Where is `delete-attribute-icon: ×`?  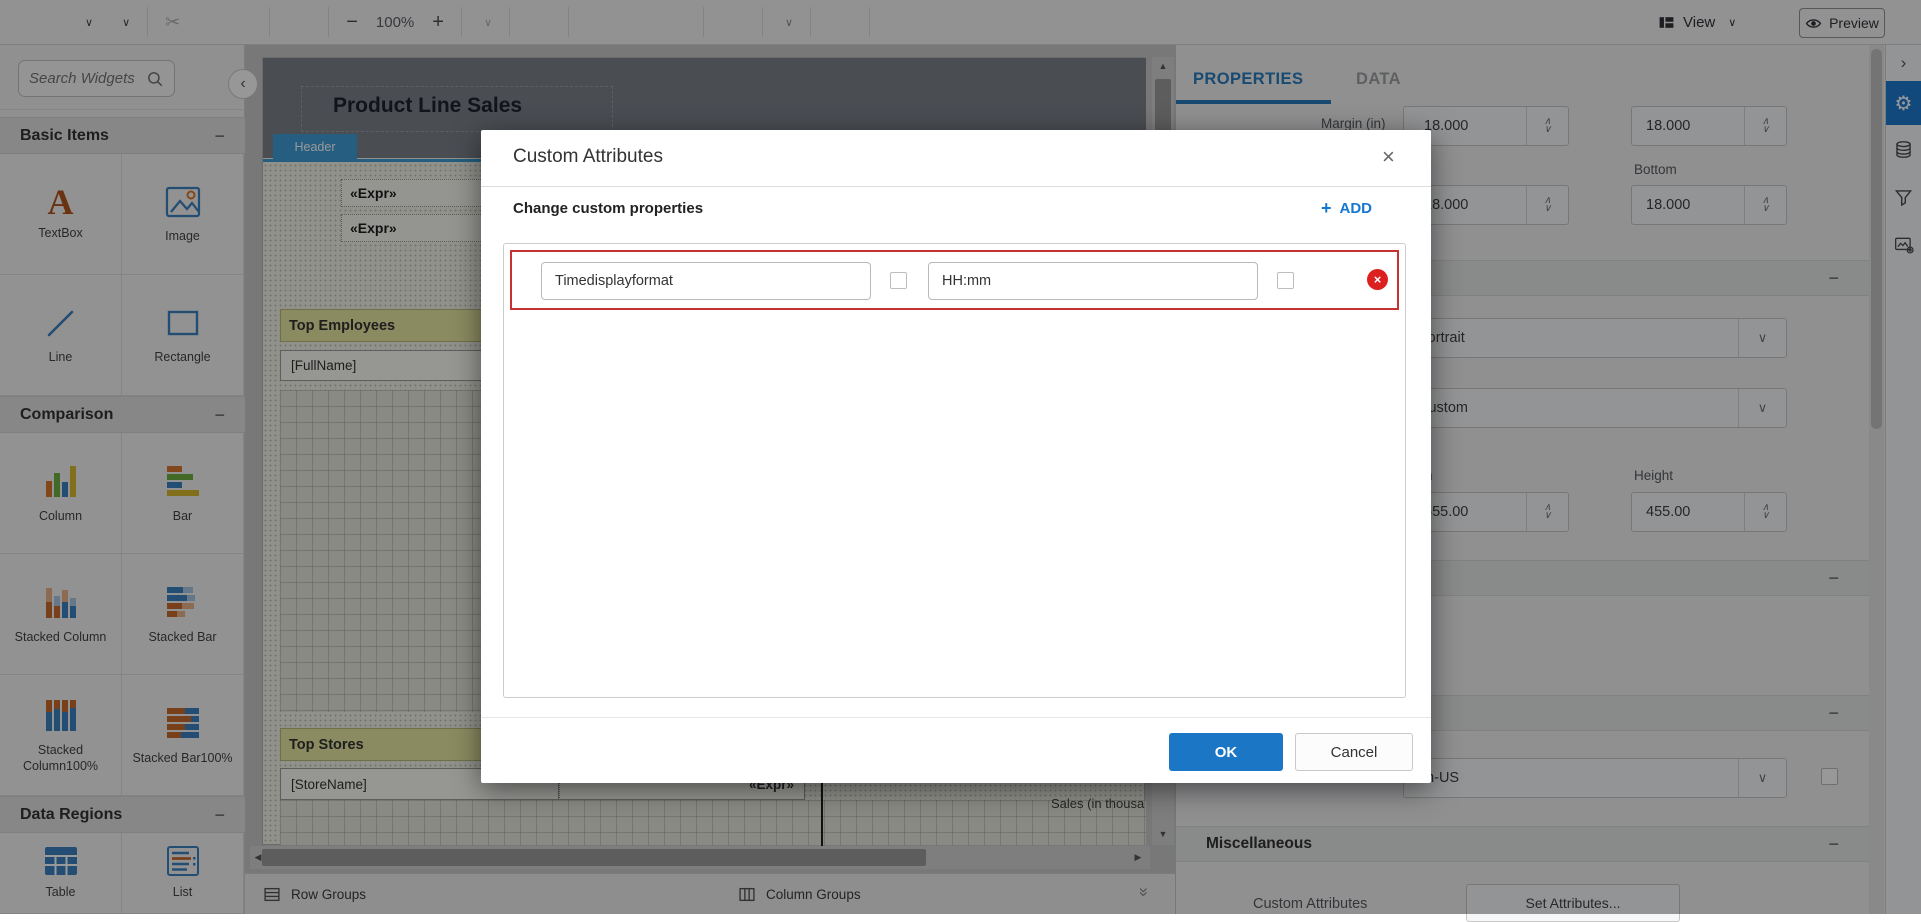 delete-attribute-icon: × is located at coordinates (1377, 279).